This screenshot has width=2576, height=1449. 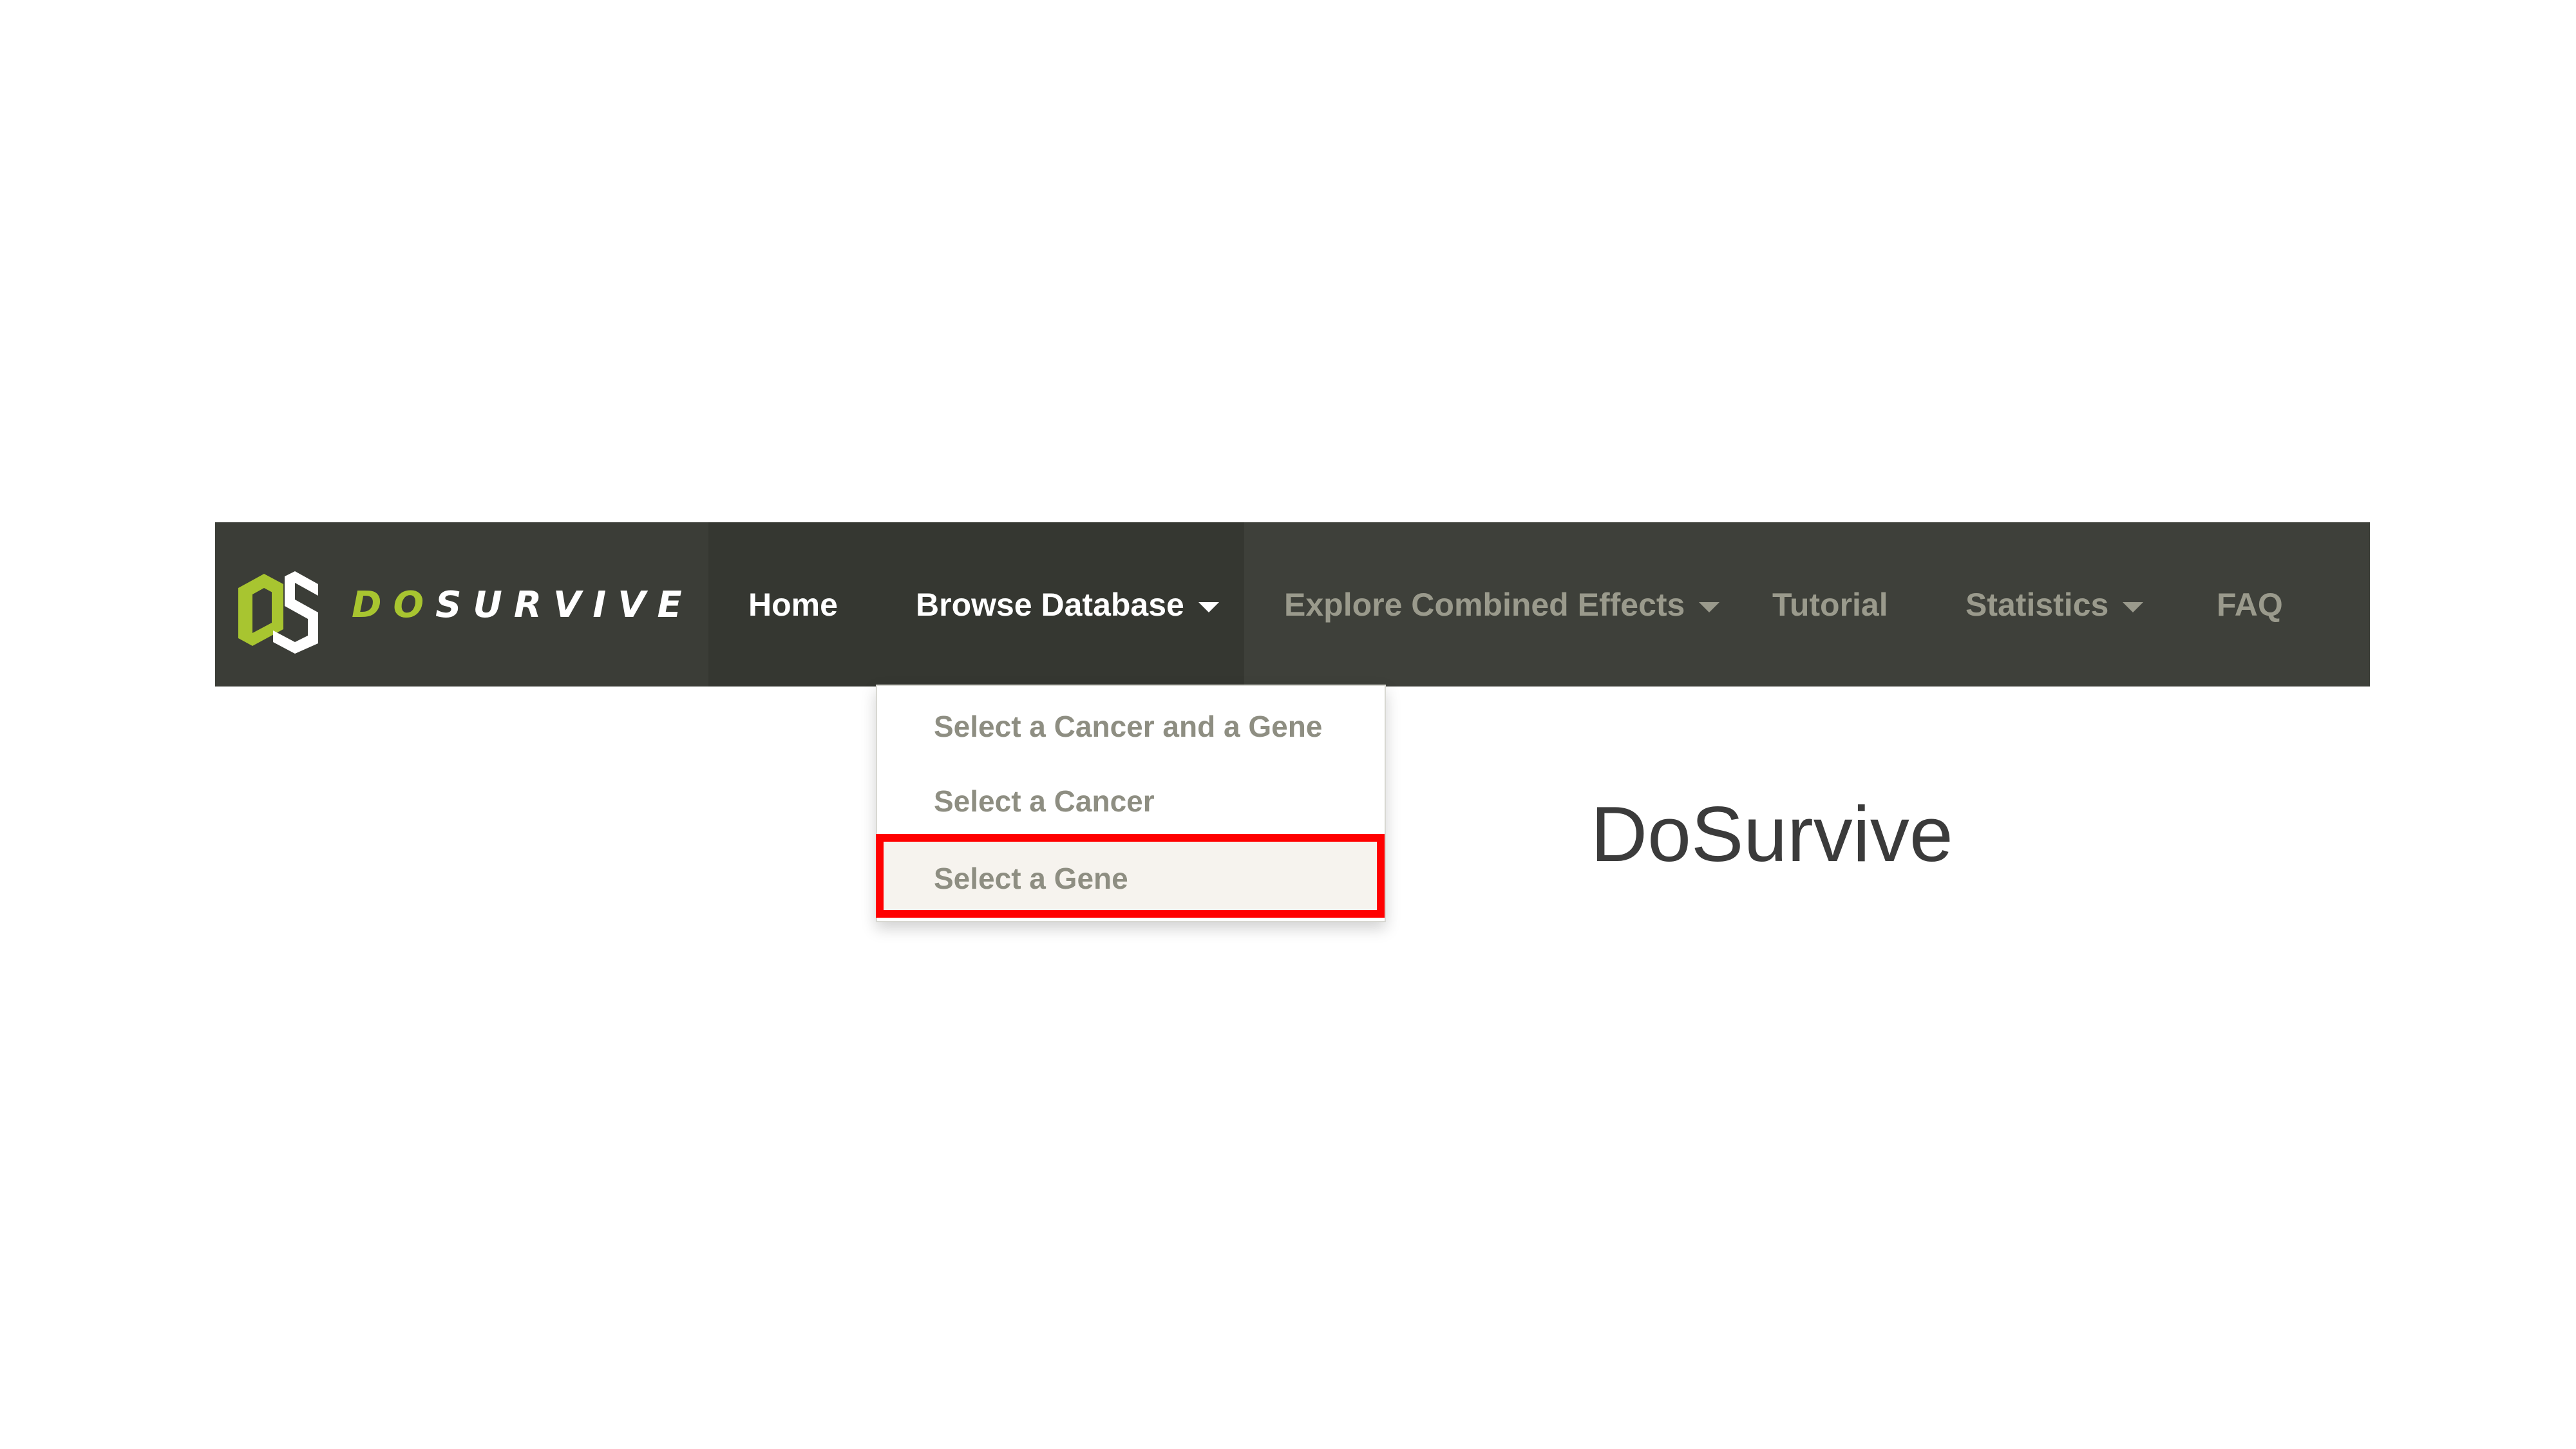 I want to click on nav-browse-database-overlay-label: Browse Database, so click(x=1050, y=604).